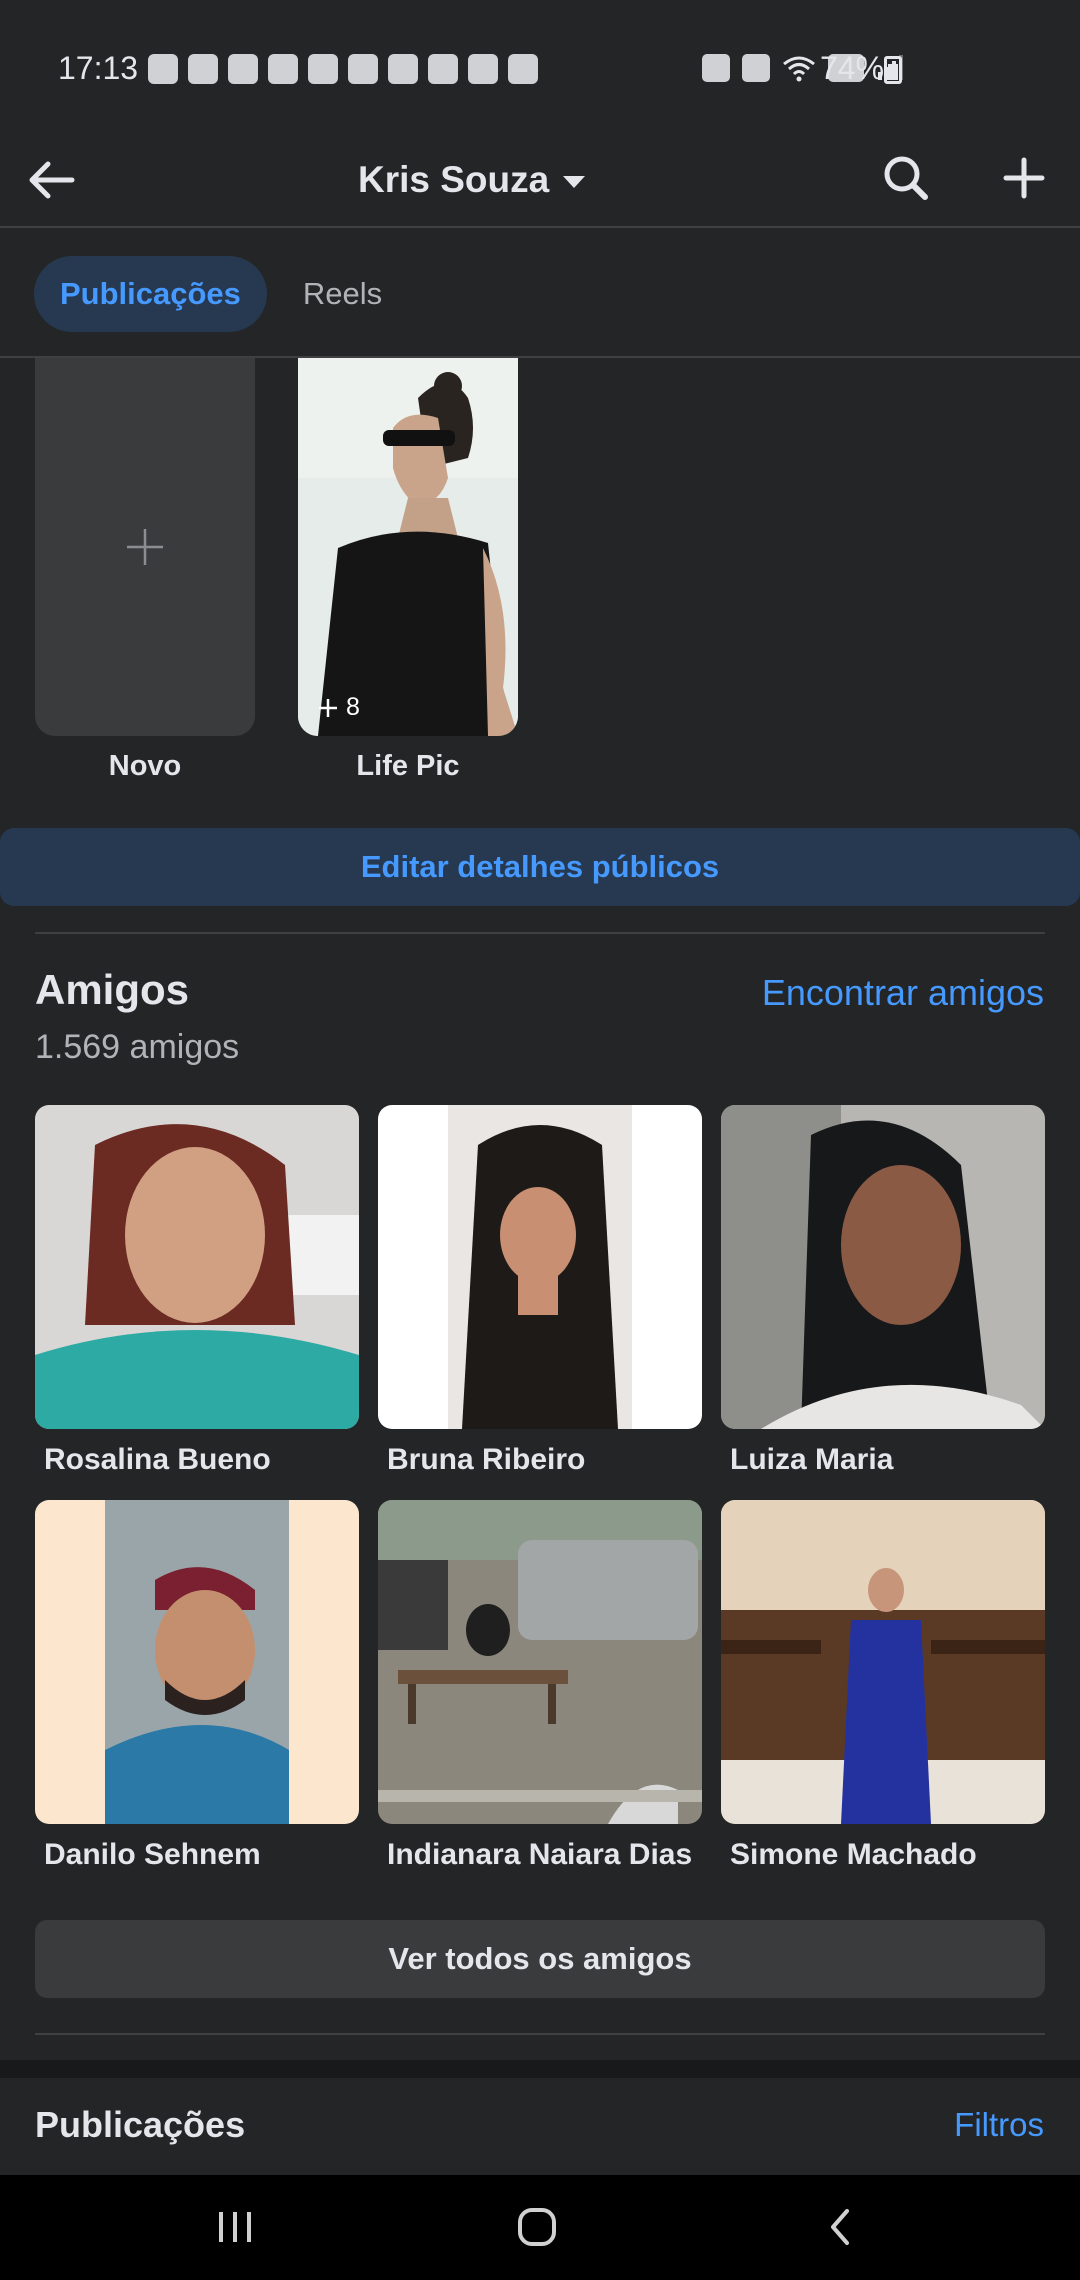 The width and height of the screenshot is (1080, 2280). Describe the element at coordinates (540, 2069) in the screenshot. I see `section-separator` at that location.